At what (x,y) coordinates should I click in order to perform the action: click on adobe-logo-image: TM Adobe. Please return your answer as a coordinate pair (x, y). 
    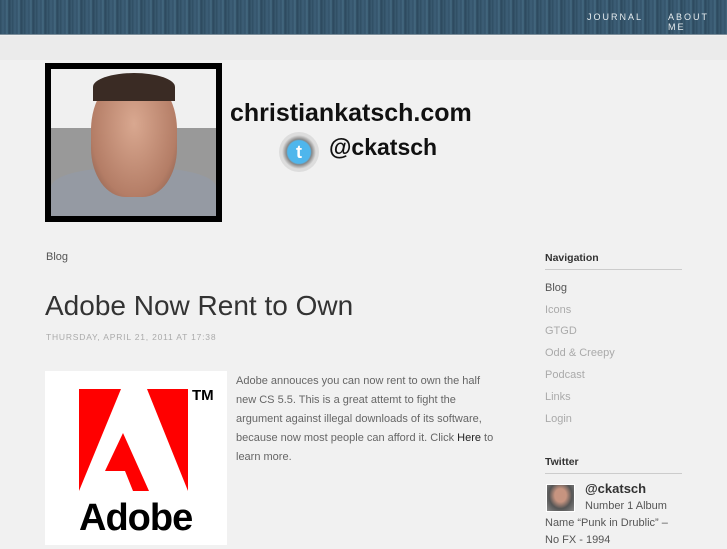
    Looking at the image, I should click on (136, 458).